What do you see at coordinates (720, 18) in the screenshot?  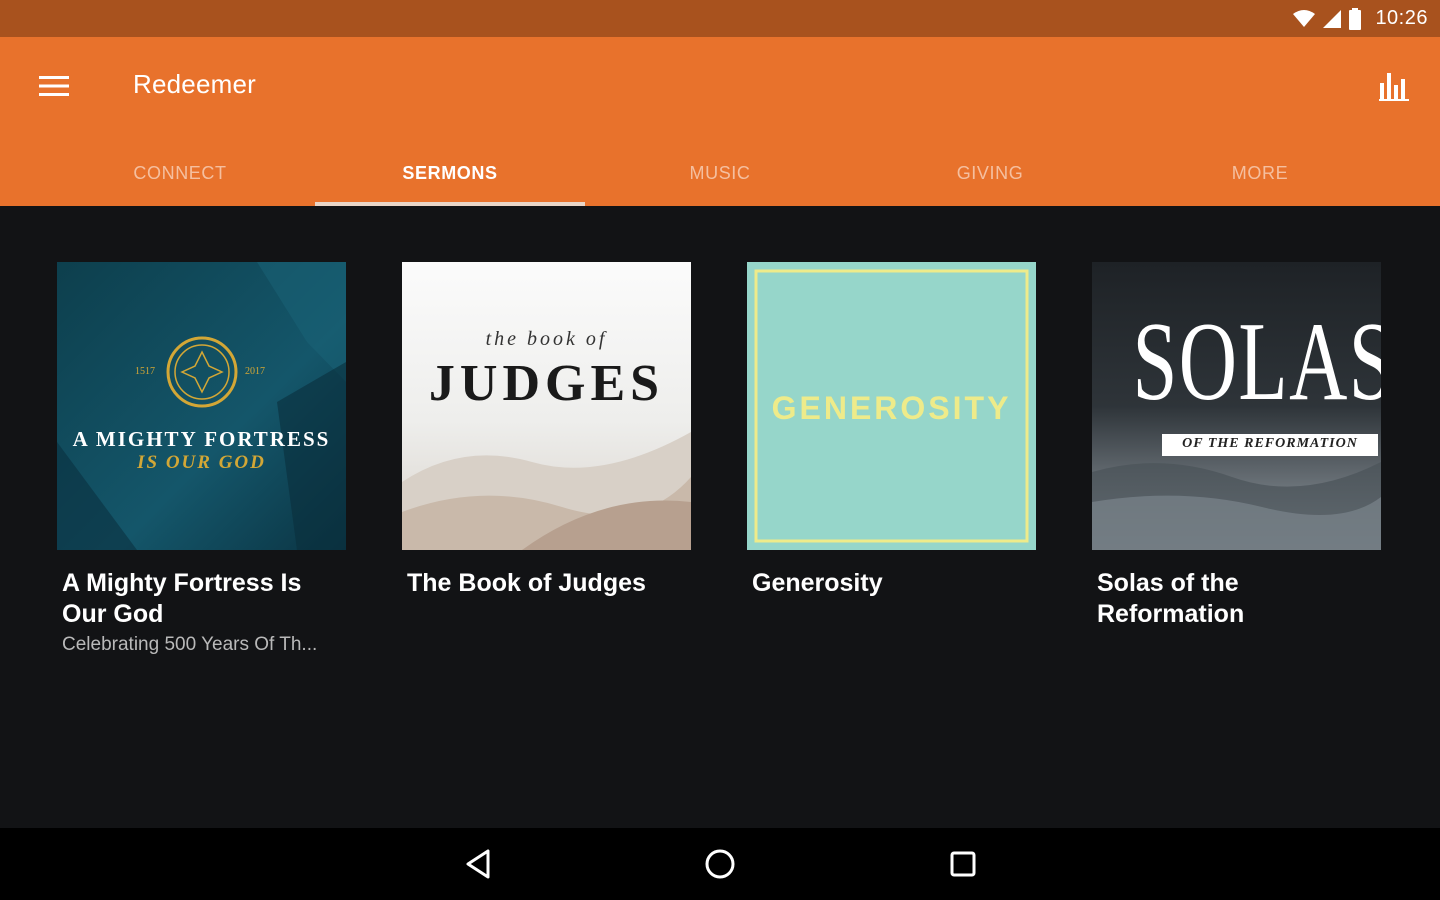 I see `status-bar: 10:26` at bounding box center [720, 18].